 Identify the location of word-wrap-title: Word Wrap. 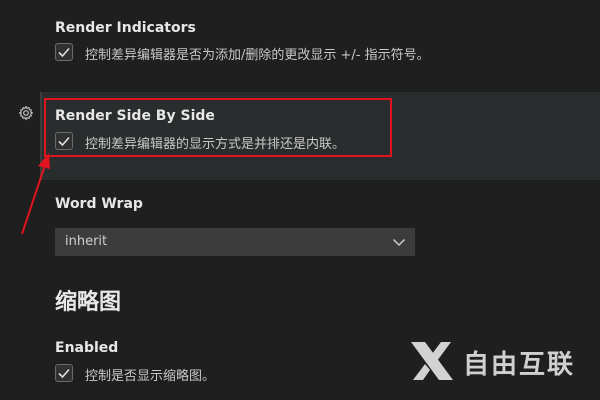
(99, 204).